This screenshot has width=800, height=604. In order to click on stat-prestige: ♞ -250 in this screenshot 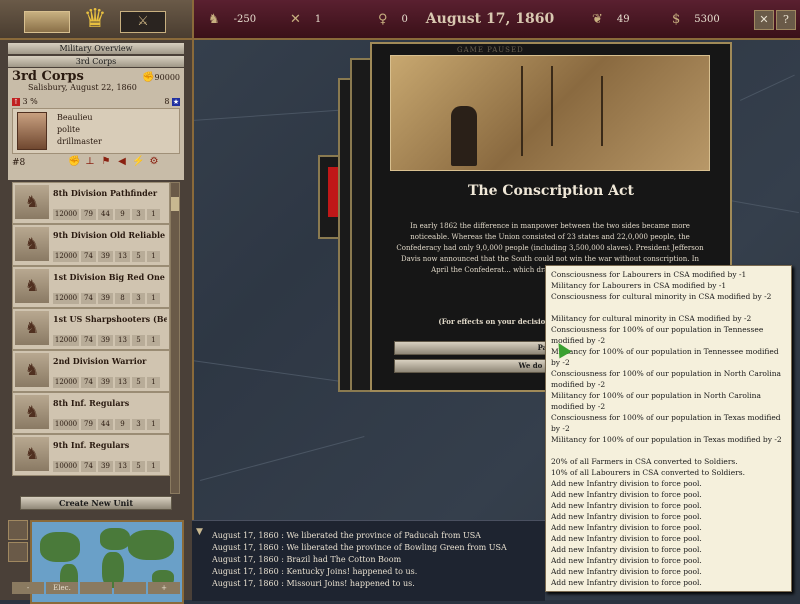, I will do `click(232, 19)`.